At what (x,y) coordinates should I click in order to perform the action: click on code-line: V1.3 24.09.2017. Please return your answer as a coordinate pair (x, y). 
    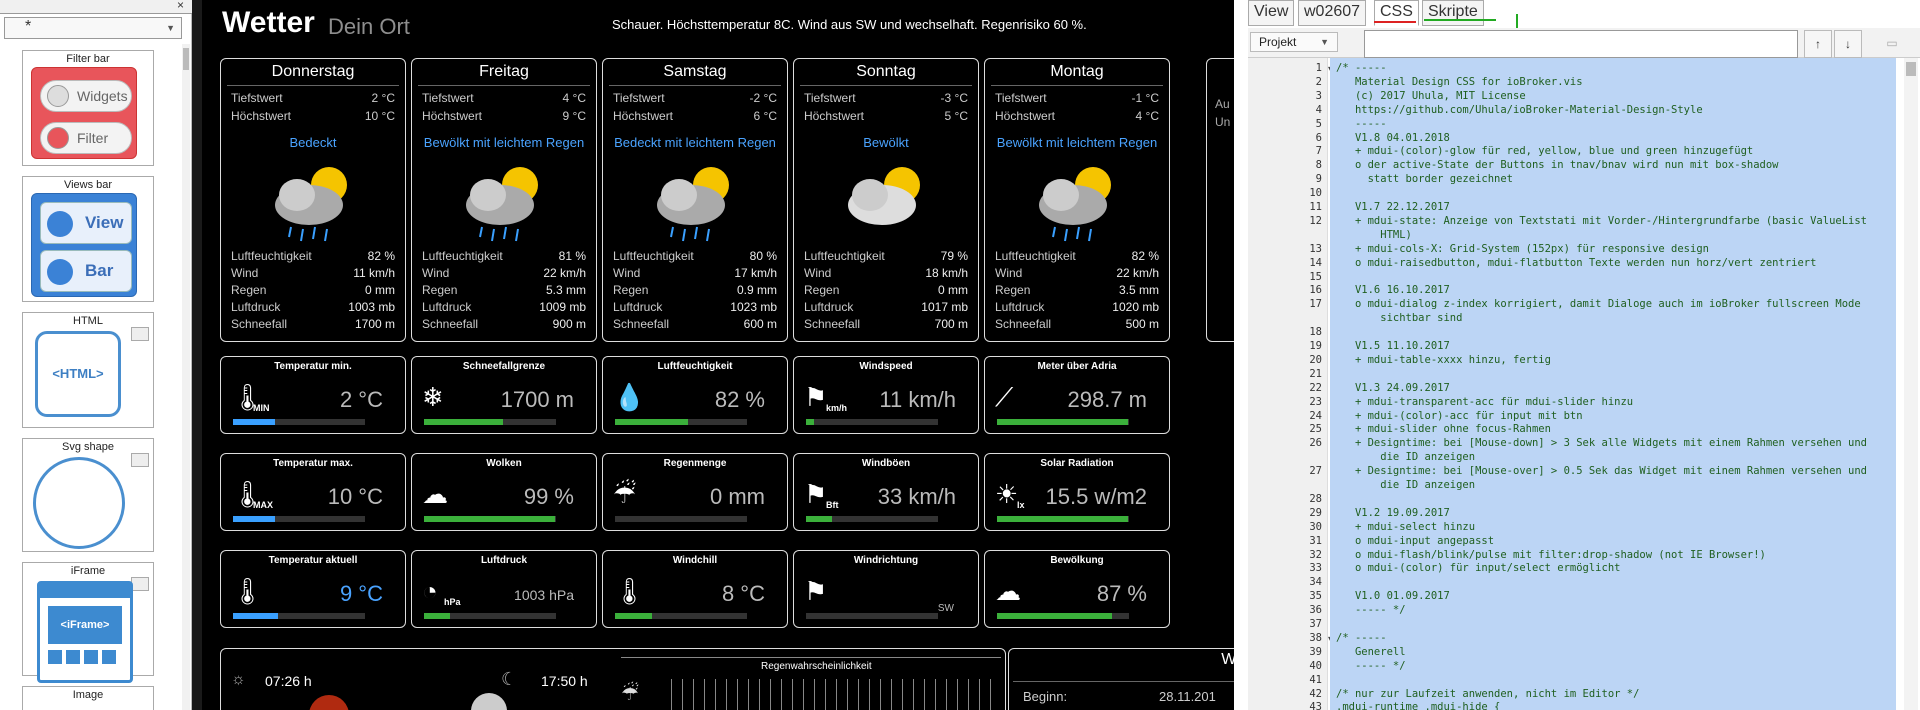
    Looking at the image, I should click on (1393, 387).